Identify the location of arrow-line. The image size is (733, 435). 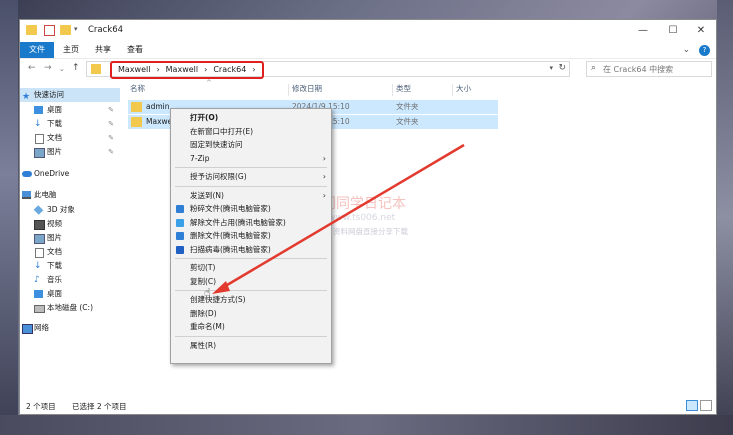
(343, 216).